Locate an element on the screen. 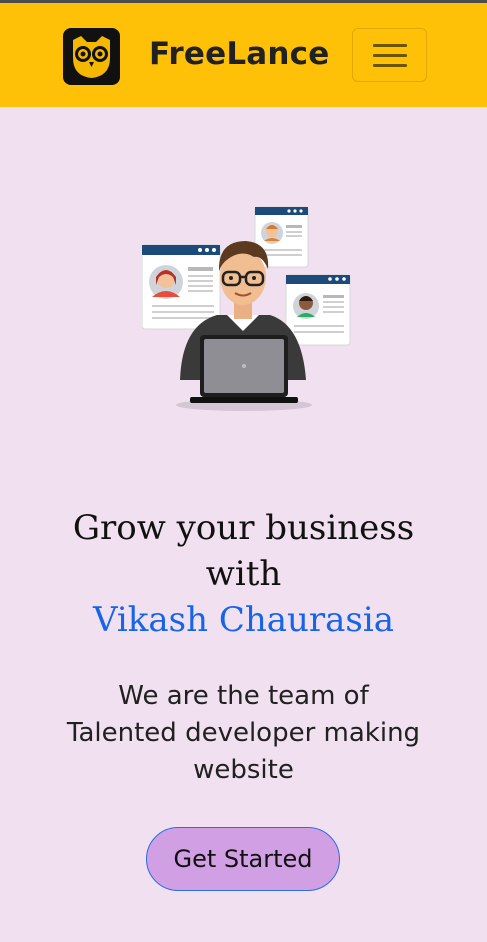  navbar: FreeLance is located at coordinates (243, 55).